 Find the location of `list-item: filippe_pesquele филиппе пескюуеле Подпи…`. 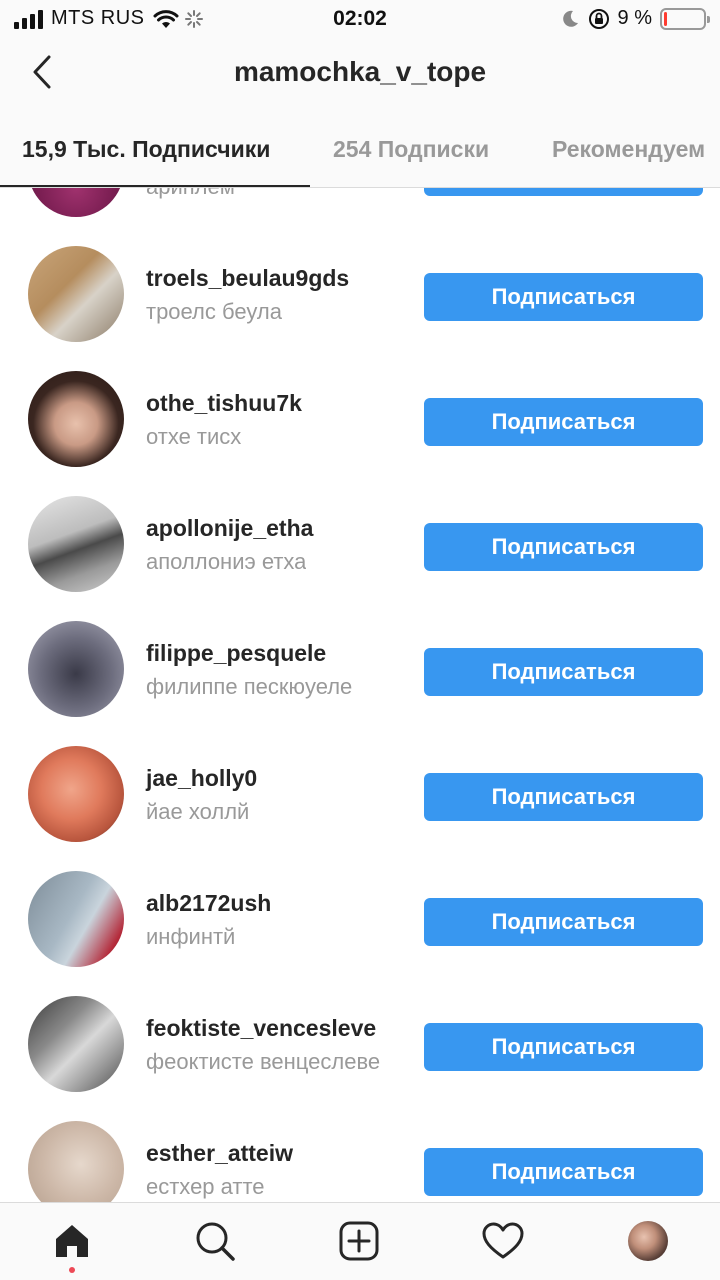

list-item: filippe_pesquele филиппе пескюуеле Подпи… is located at coordinates (360, 668).